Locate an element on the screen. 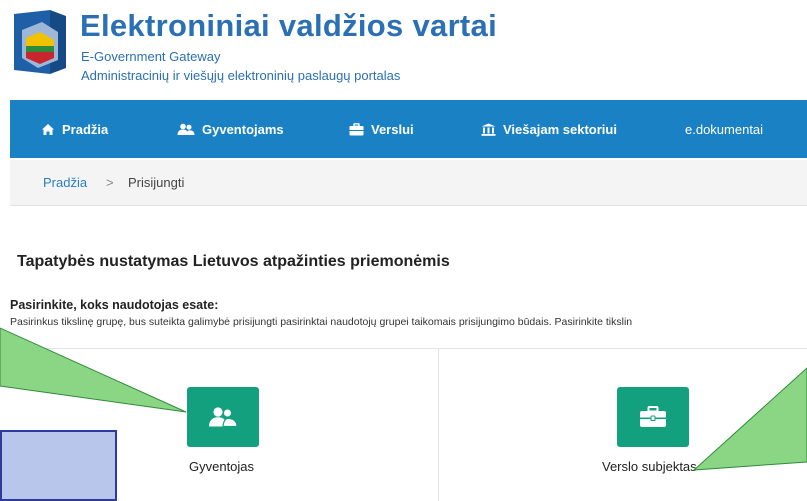 The image size is (807, 501). nav-item-e-documents: e.dokumentai is located at coordinates (724, 129).